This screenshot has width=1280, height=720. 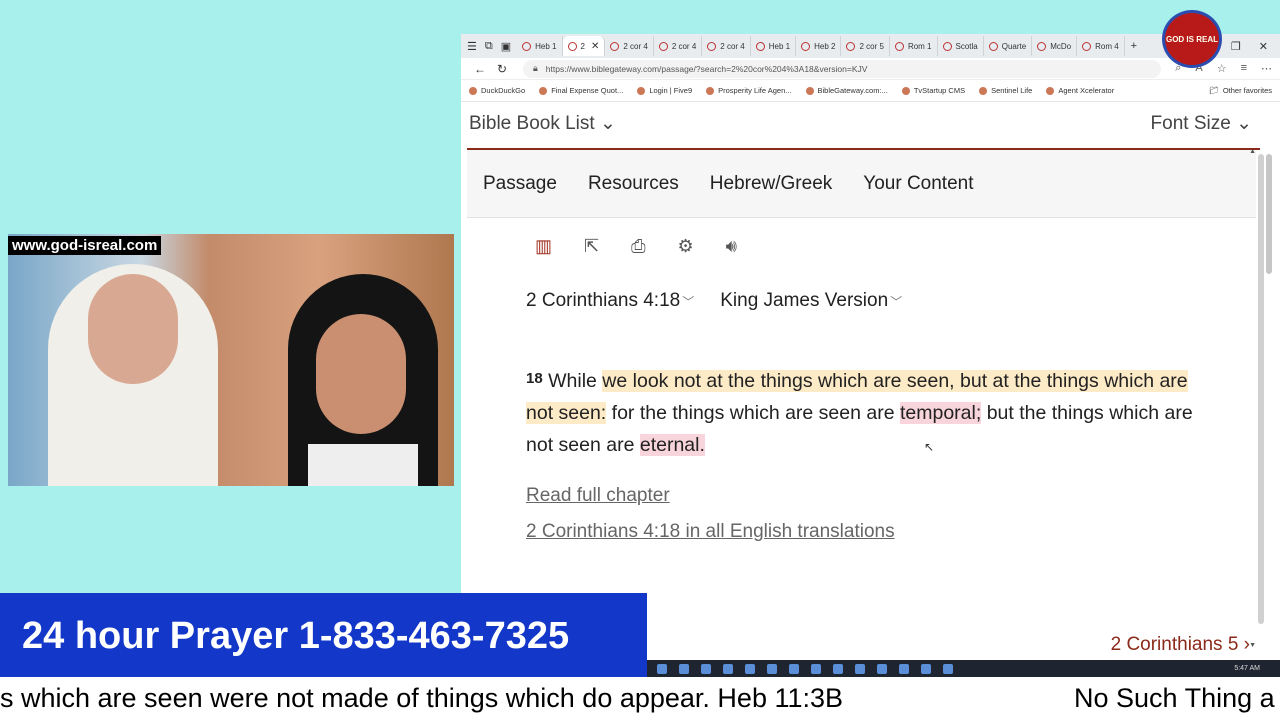 What do you see at coordinates (771, 184) in the screenshot?
I see `nav-hebrew-greek: Hebrew/Greek` at bounding box center [771, 184].